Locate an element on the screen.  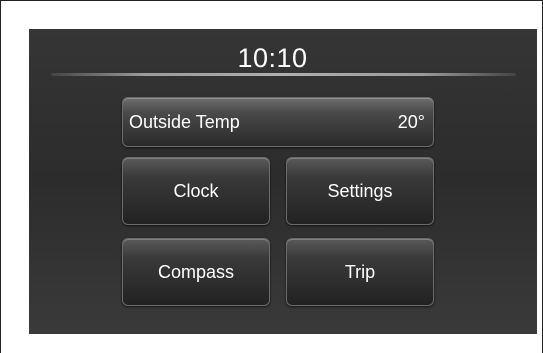
clock-button: Clock is located at coordinates (196, 191).